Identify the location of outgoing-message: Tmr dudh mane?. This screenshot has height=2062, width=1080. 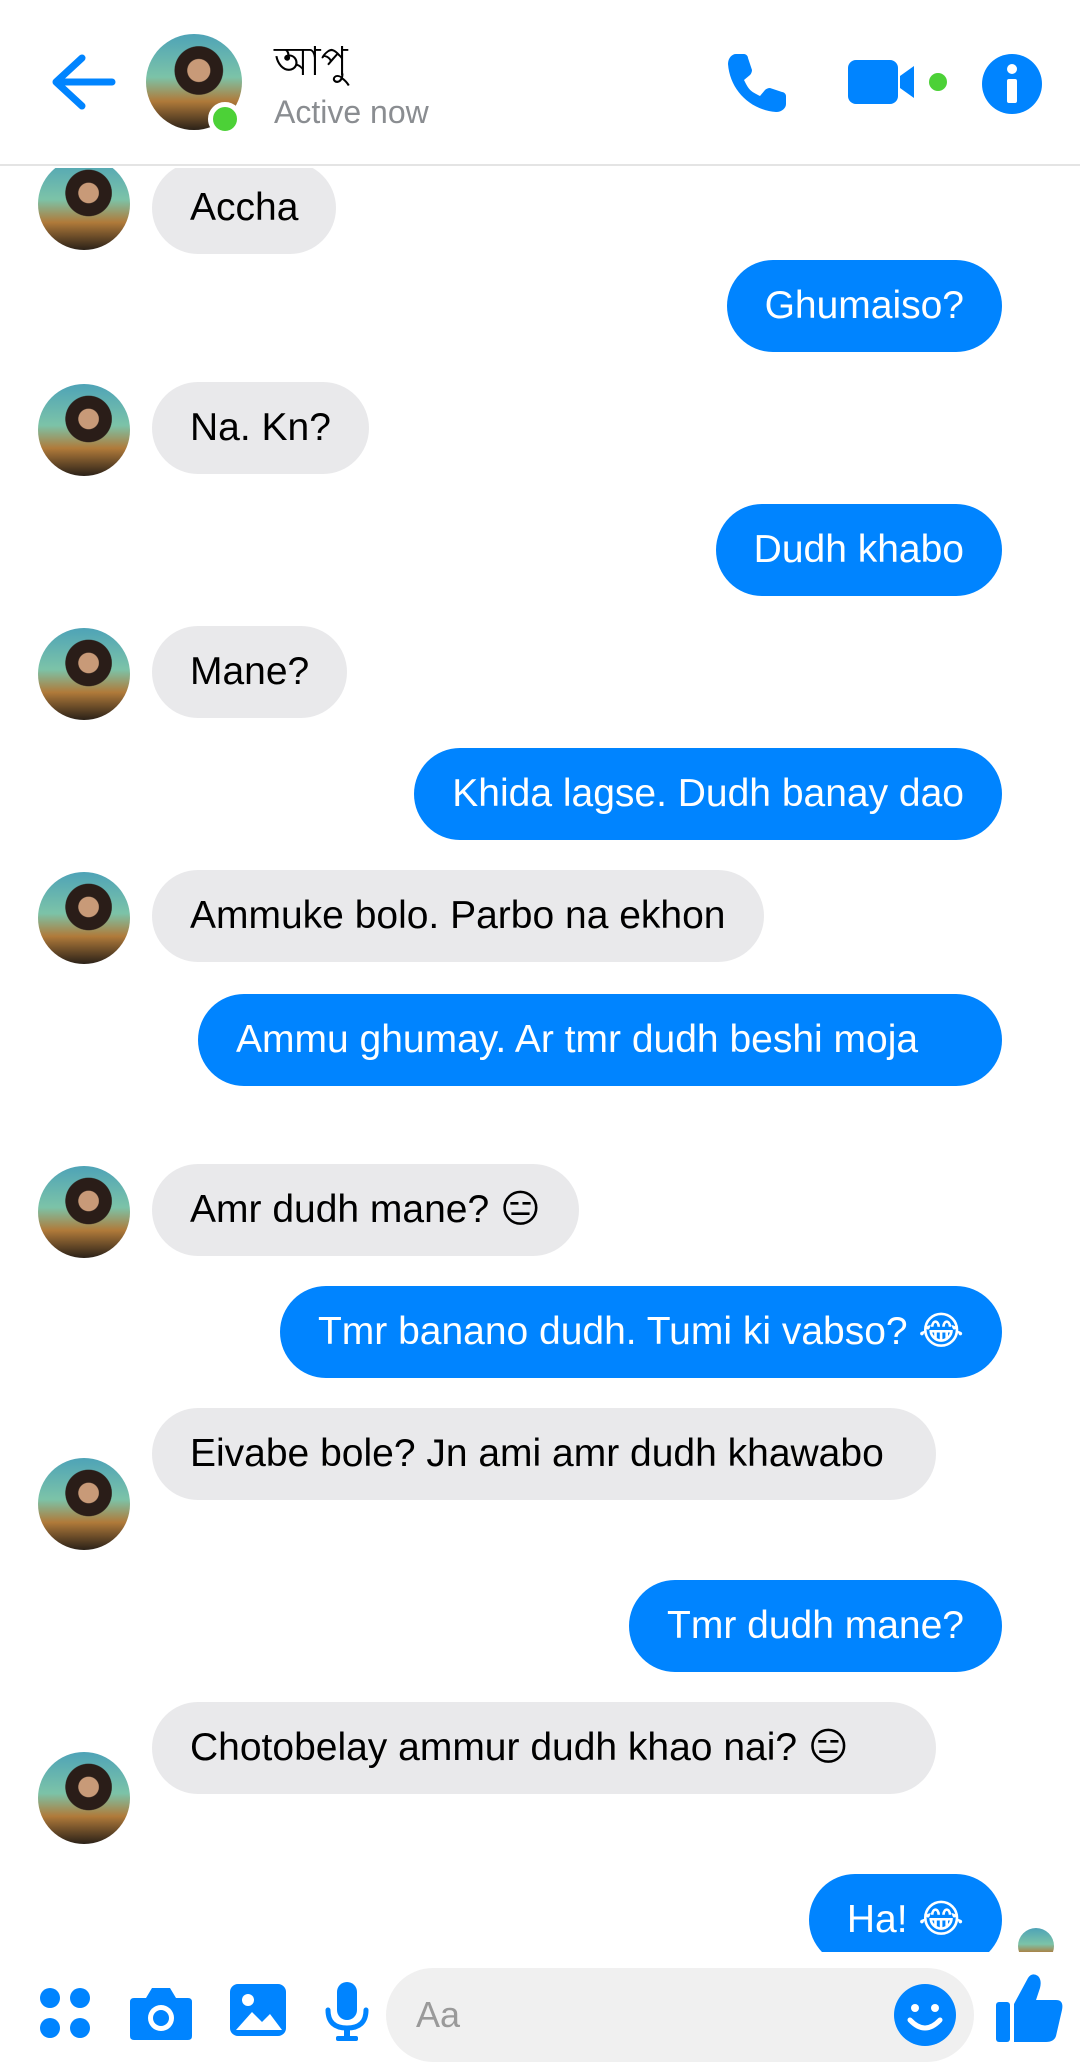
(815, 1626).